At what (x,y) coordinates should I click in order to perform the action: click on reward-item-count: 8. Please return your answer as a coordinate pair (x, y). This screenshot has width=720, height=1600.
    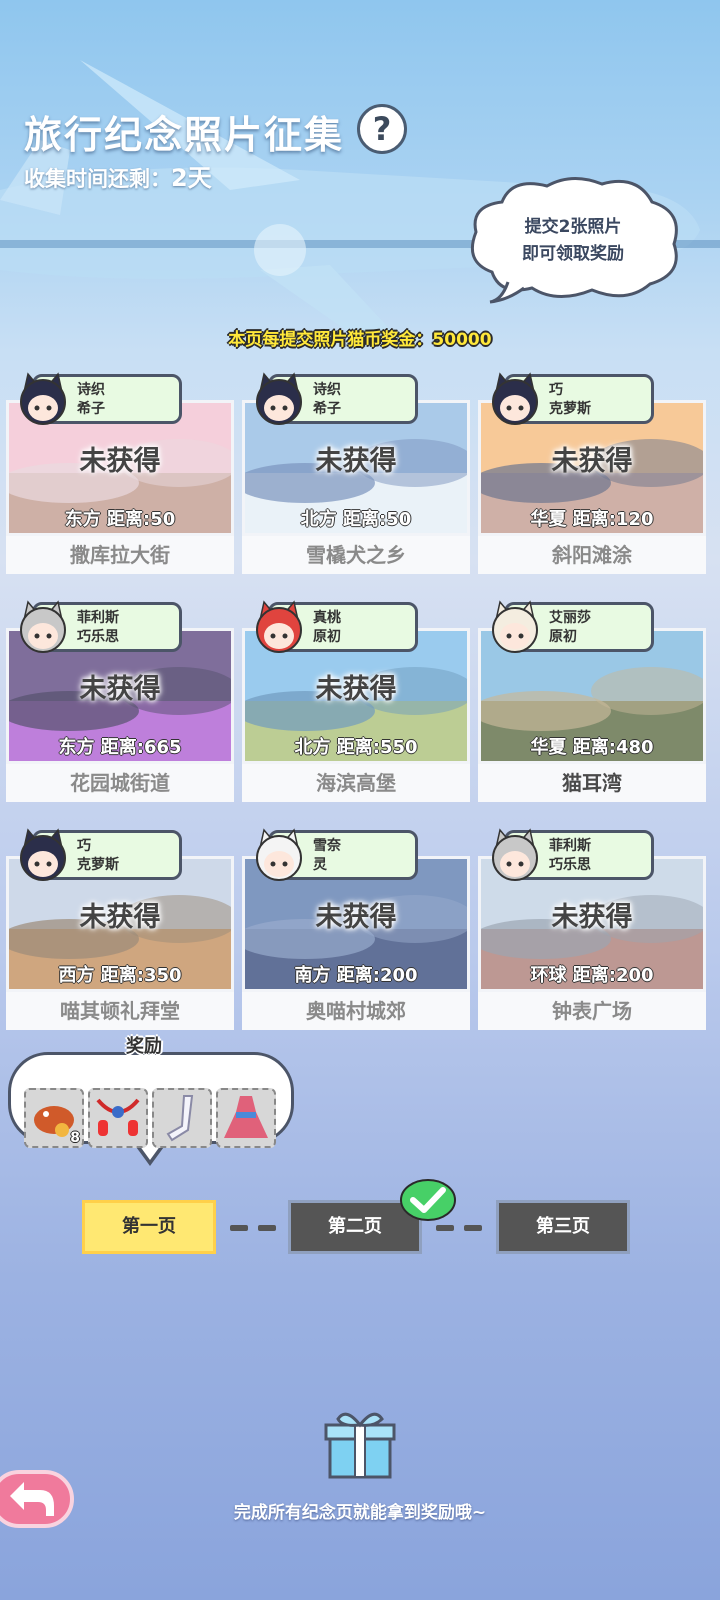
    Looking at the image, I should click on (75, 1138).